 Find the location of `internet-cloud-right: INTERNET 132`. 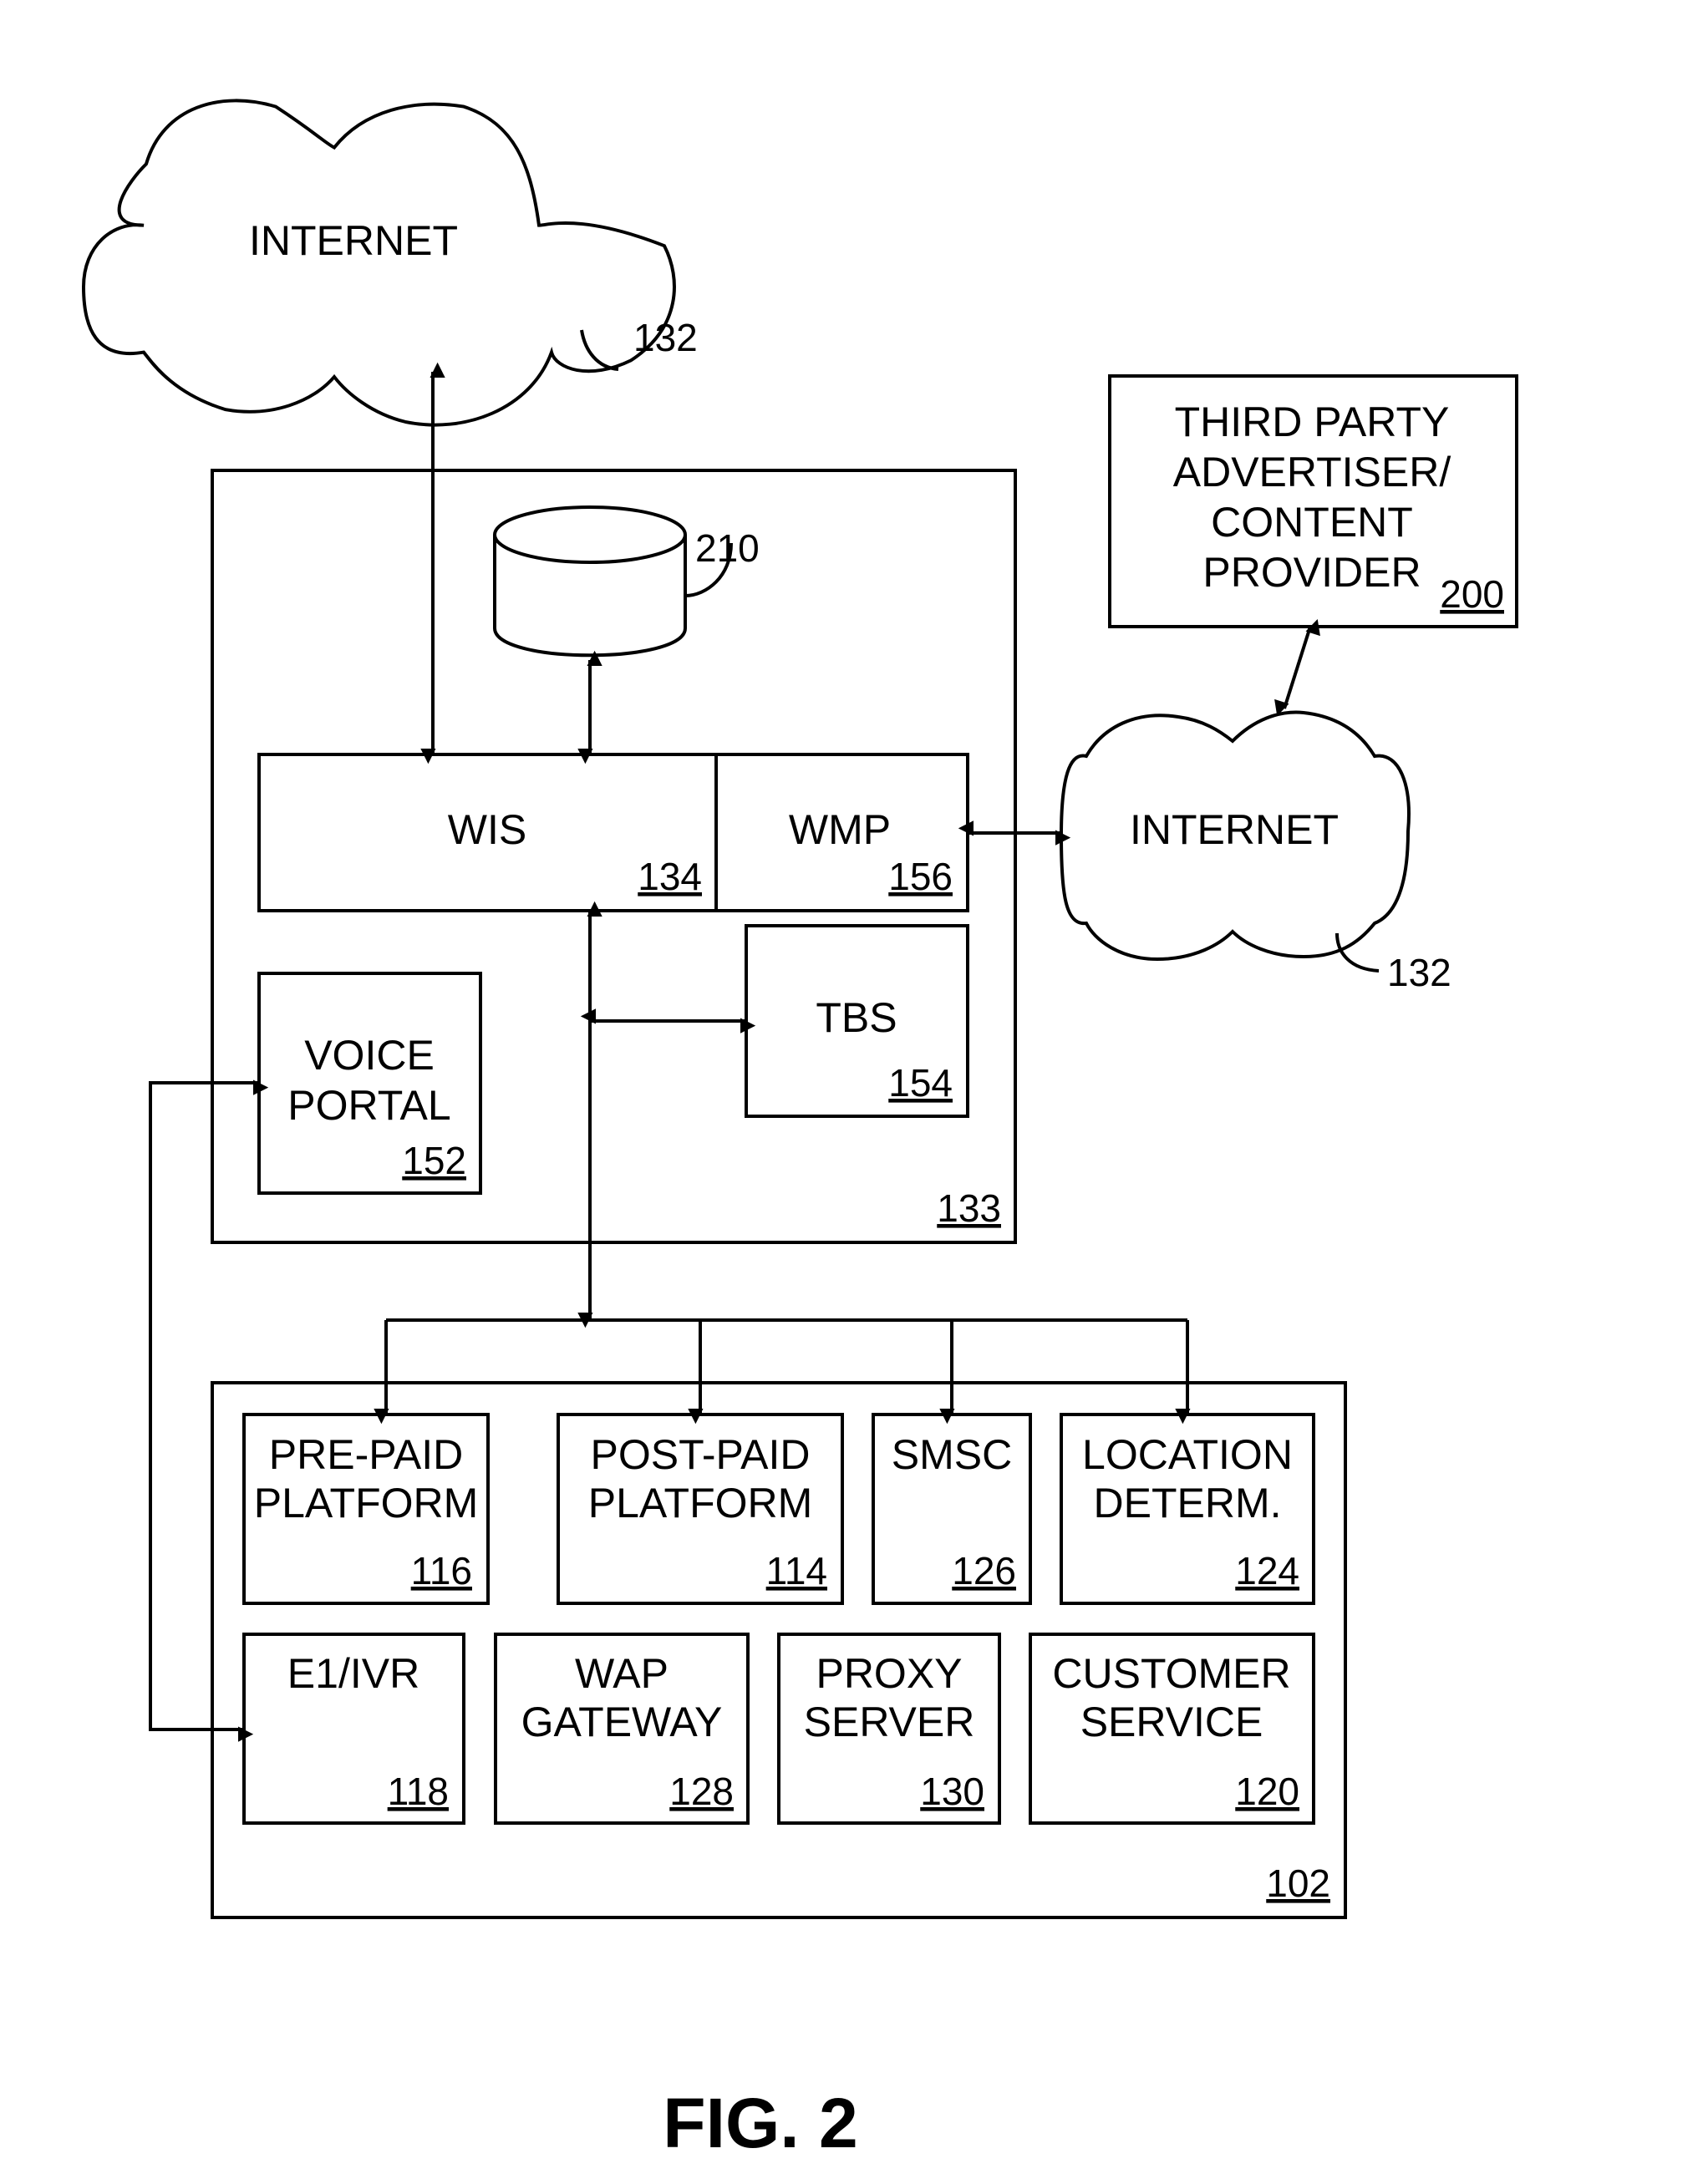

internet-cloud-right: INTERNET 132 is located at coordinates (1255, 852).